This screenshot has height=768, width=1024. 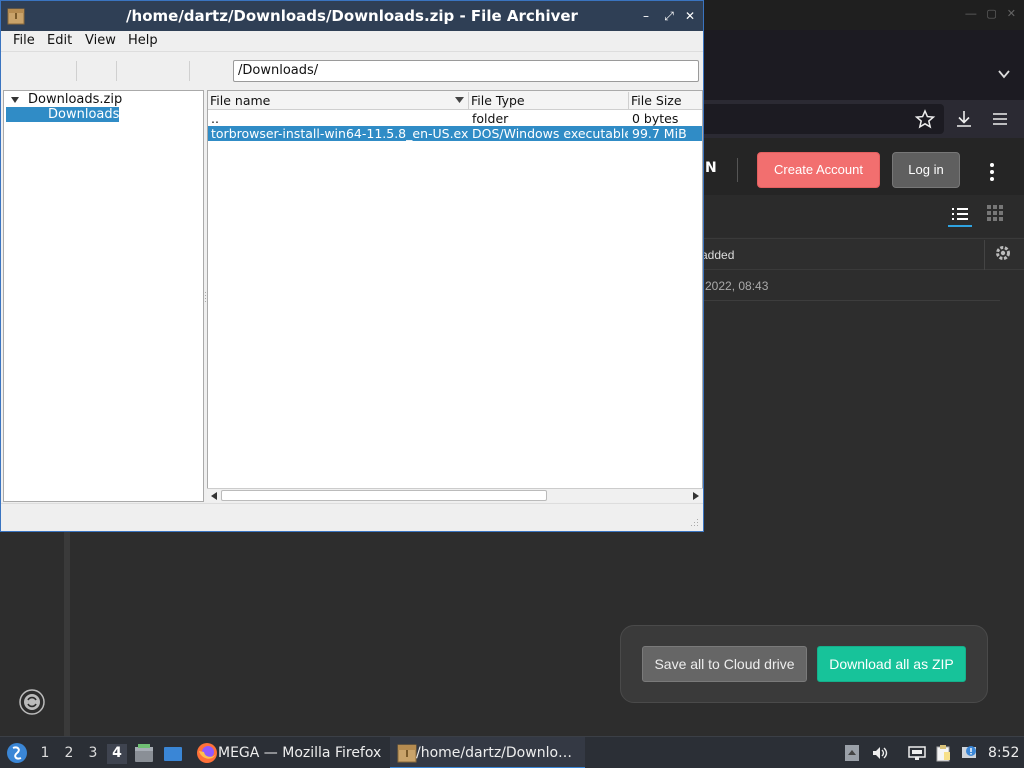 What do you see at coordinates (100, 40) in the screenshot?
I see `menu-view: View` at bounding box center [100, 40].